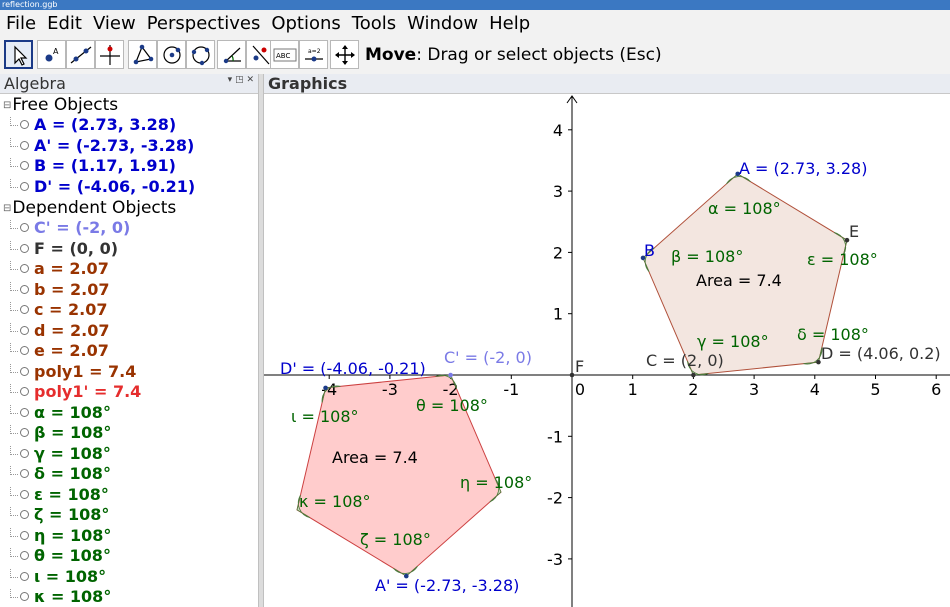 The height and width of the screenshot is (607, 950). What do you see at coordinates (375, 457) in the screenshot?
I see `polygon2-area-label: Area = 7.4` at bounding box center [375, 457].